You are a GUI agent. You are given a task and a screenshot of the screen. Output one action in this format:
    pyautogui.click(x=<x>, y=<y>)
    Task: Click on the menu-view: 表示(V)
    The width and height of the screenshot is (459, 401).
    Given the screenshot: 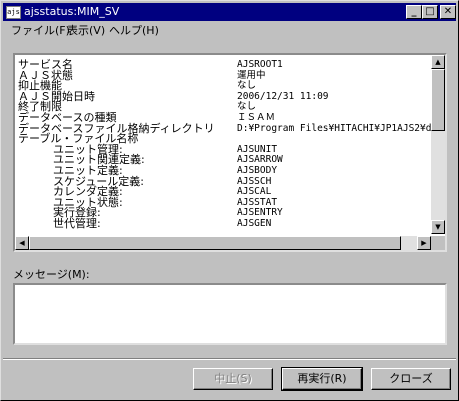 What is the action you would take?
    pyautogui.click(x=86, y=31)
    